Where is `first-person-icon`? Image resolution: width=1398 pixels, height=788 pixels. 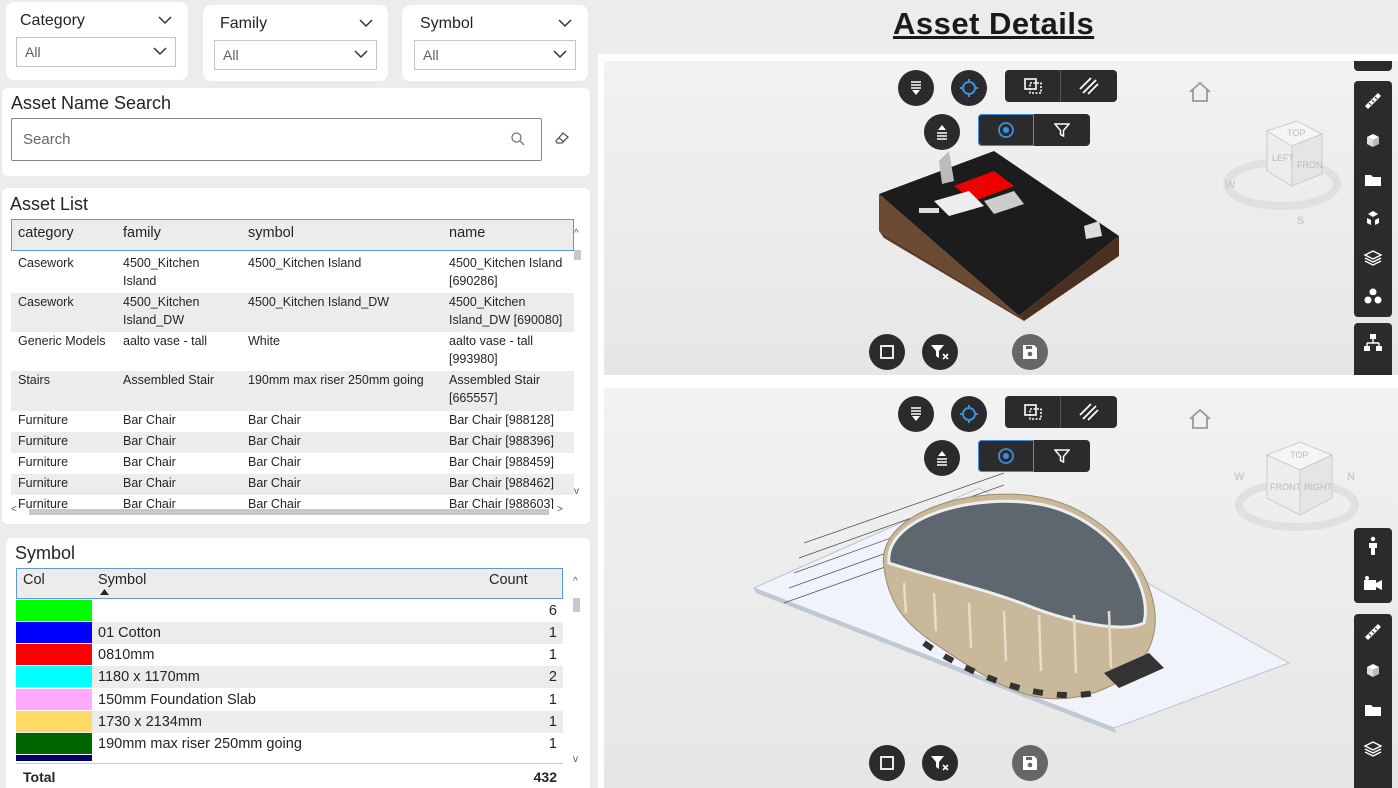 first-person-icon is located at coordinates (1373, 546).